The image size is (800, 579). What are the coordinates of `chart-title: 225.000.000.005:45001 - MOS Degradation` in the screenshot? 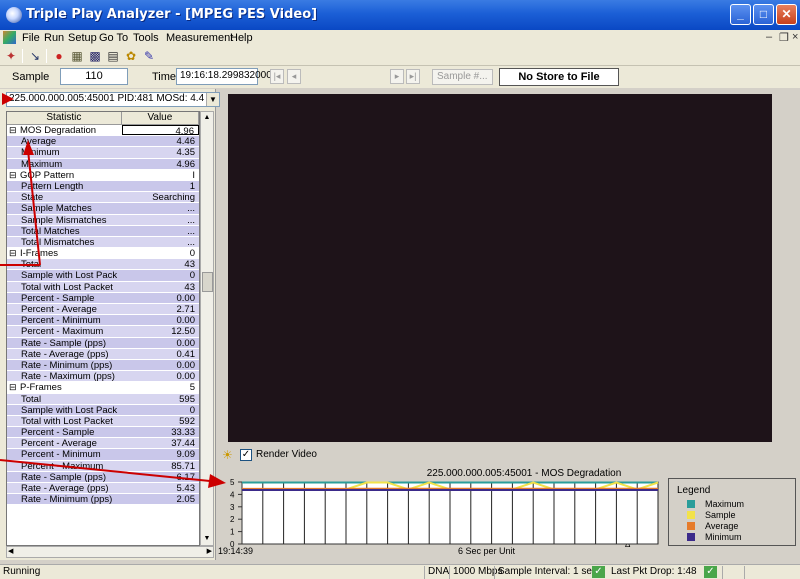 It's located at (524, 473).